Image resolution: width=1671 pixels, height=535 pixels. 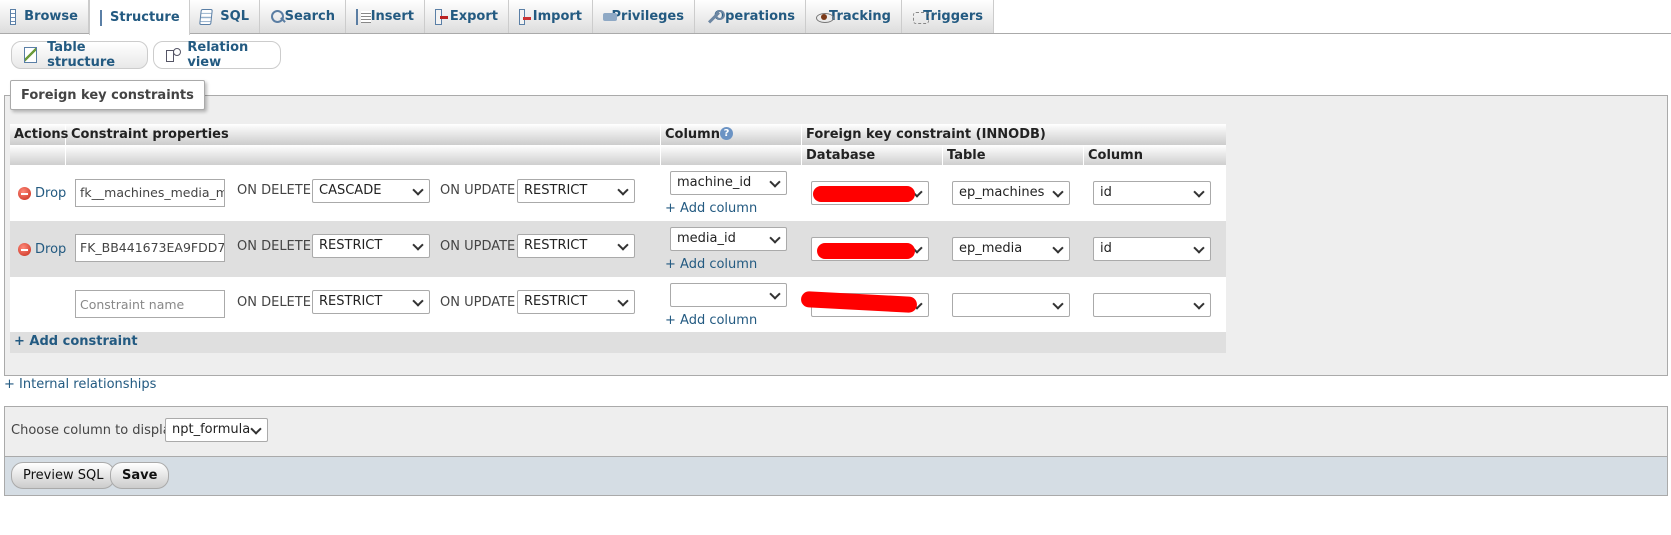 What do you see at coordinates (76, 341) in the screenshot?
I see `add-constraint-link: + Add constraint` at bounding box center [76, 341].